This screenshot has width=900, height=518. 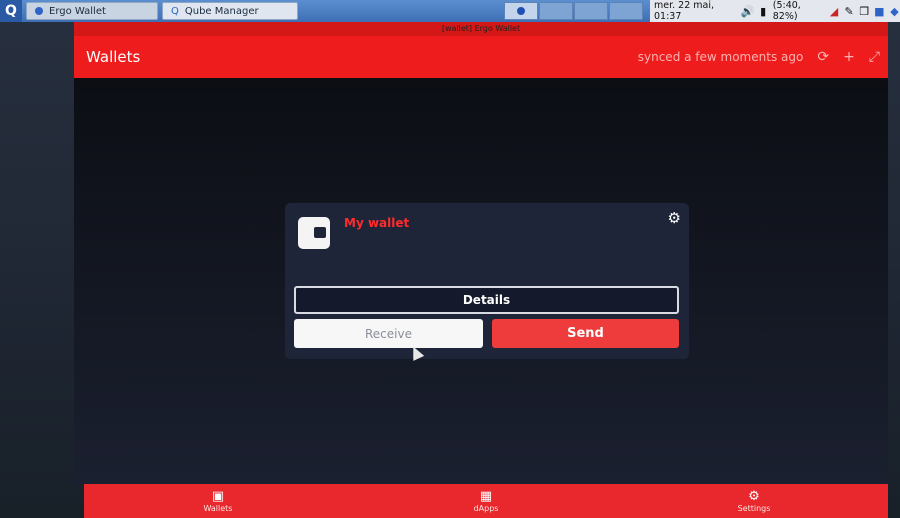 What do you see at coordinates (849, 57) in the screenshot?
I see `plus-icon: +` at bounding box center [849, 57].